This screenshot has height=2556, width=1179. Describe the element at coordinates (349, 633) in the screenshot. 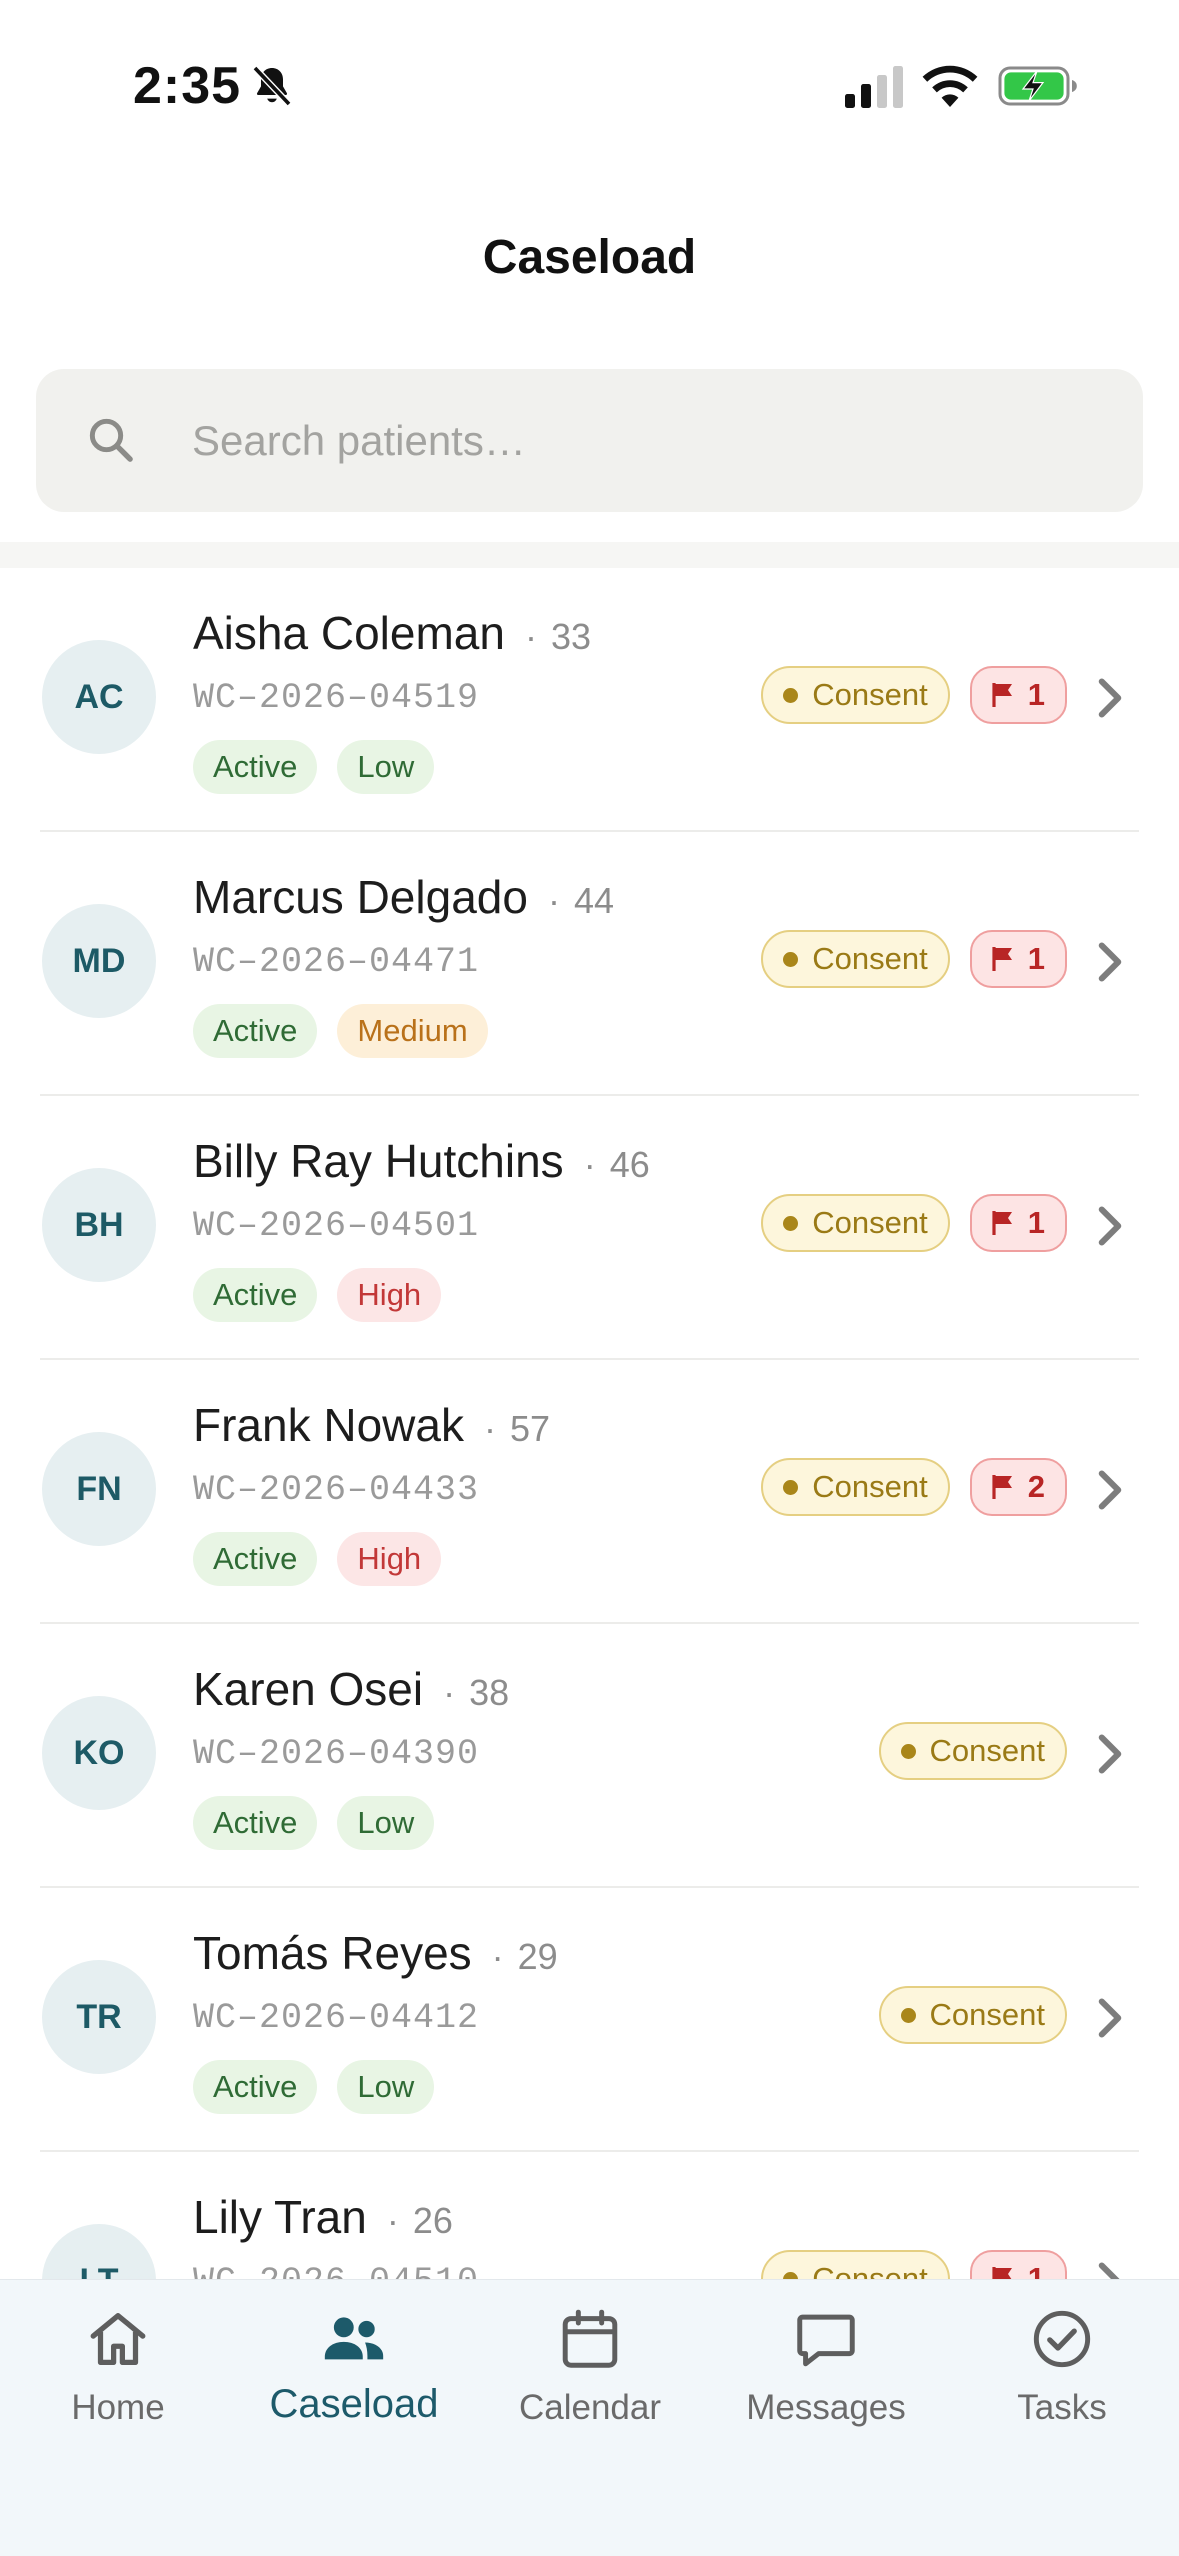

I see `patient-name: Aisha Coleman` at that location.